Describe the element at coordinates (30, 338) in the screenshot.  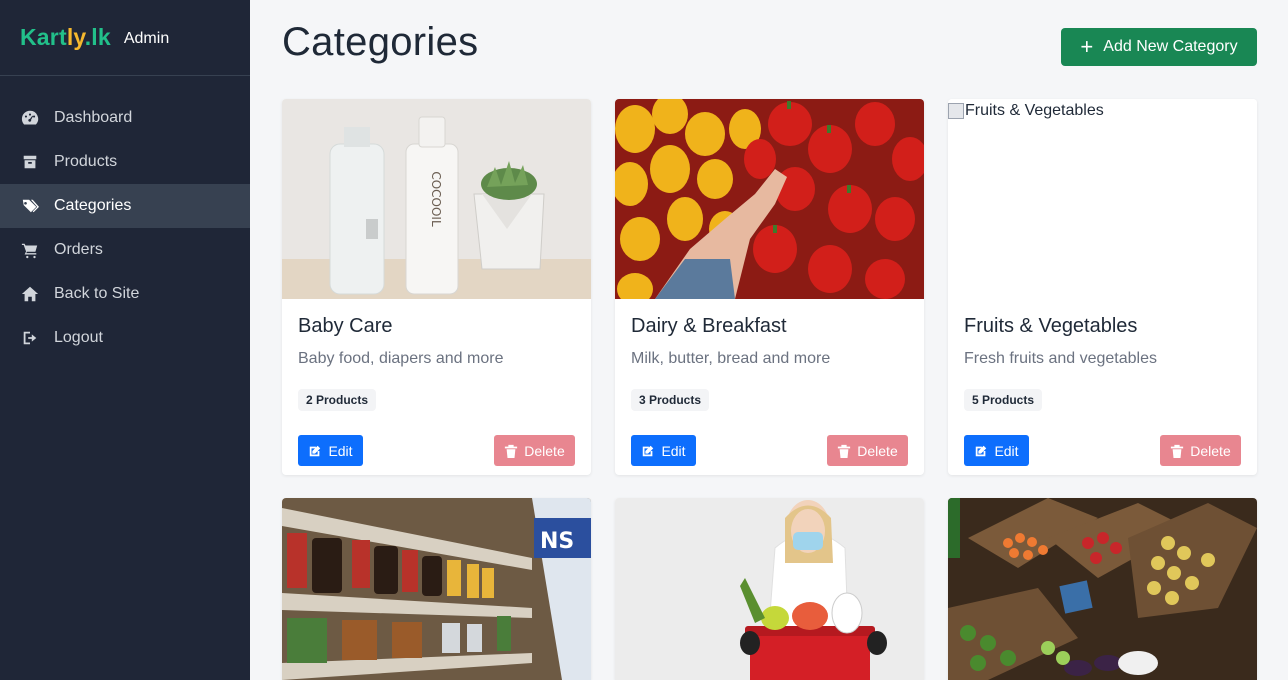
I see `logout-icon` at that location.